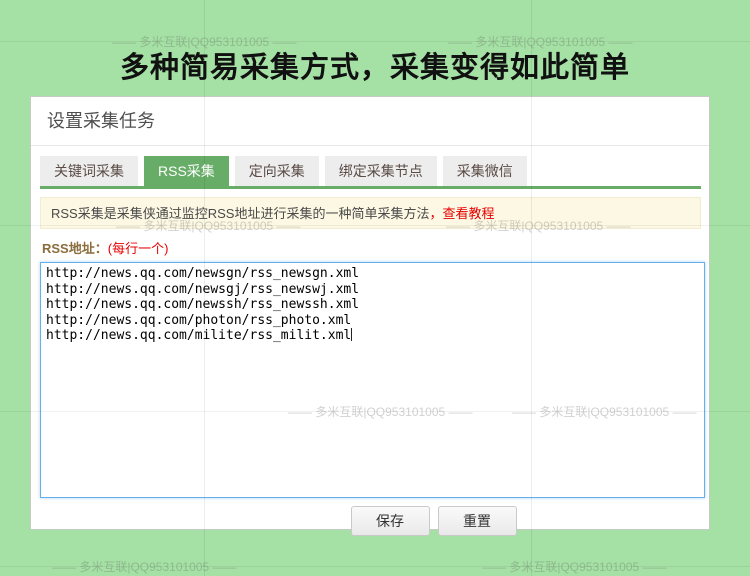 The width and height of the screenshot is (750, 576). What do you see at coordinates (468, 213) in the screenshot?
I see `view-tutorial-link: 查看教程` at bounding box center [468, 213].